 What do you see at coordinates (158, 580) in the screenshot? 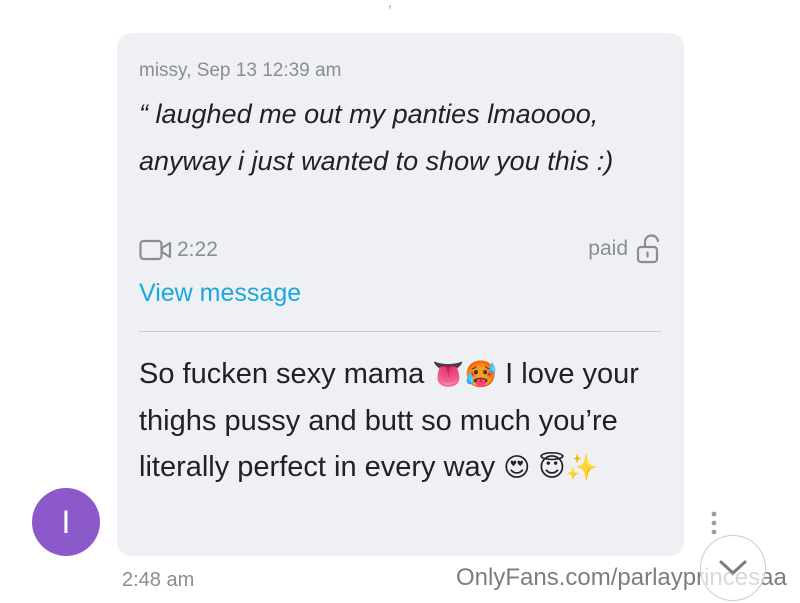
I see `message-time: 2:48 am` at bounding box center [158, 580].